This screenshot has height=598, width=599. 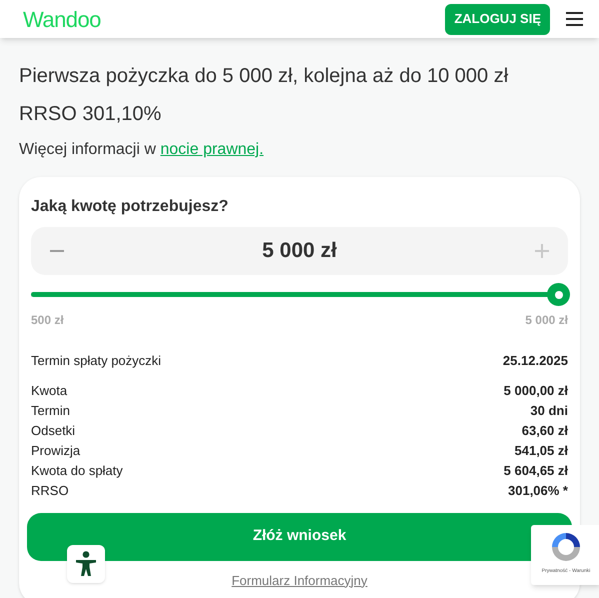 What do you see at coordinates (546, 320) in the screenshot?
I see `max-amount-label: 5 000 zł` at bounding box center [546, 320].